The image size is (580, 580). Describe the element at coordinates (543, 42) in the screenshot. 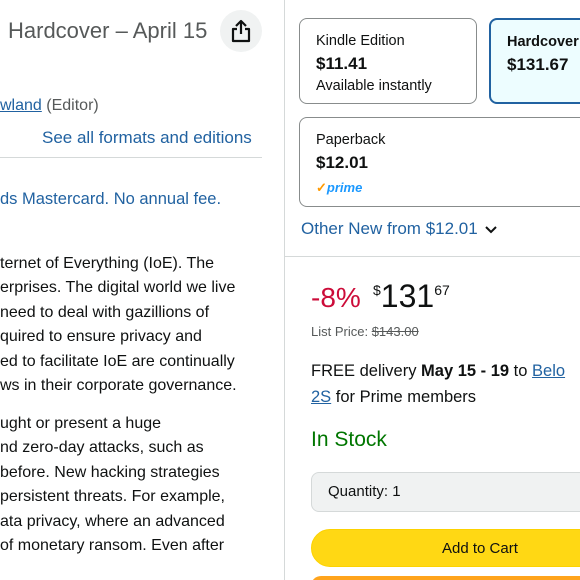

I see `format-name: Hardcover` at that location.